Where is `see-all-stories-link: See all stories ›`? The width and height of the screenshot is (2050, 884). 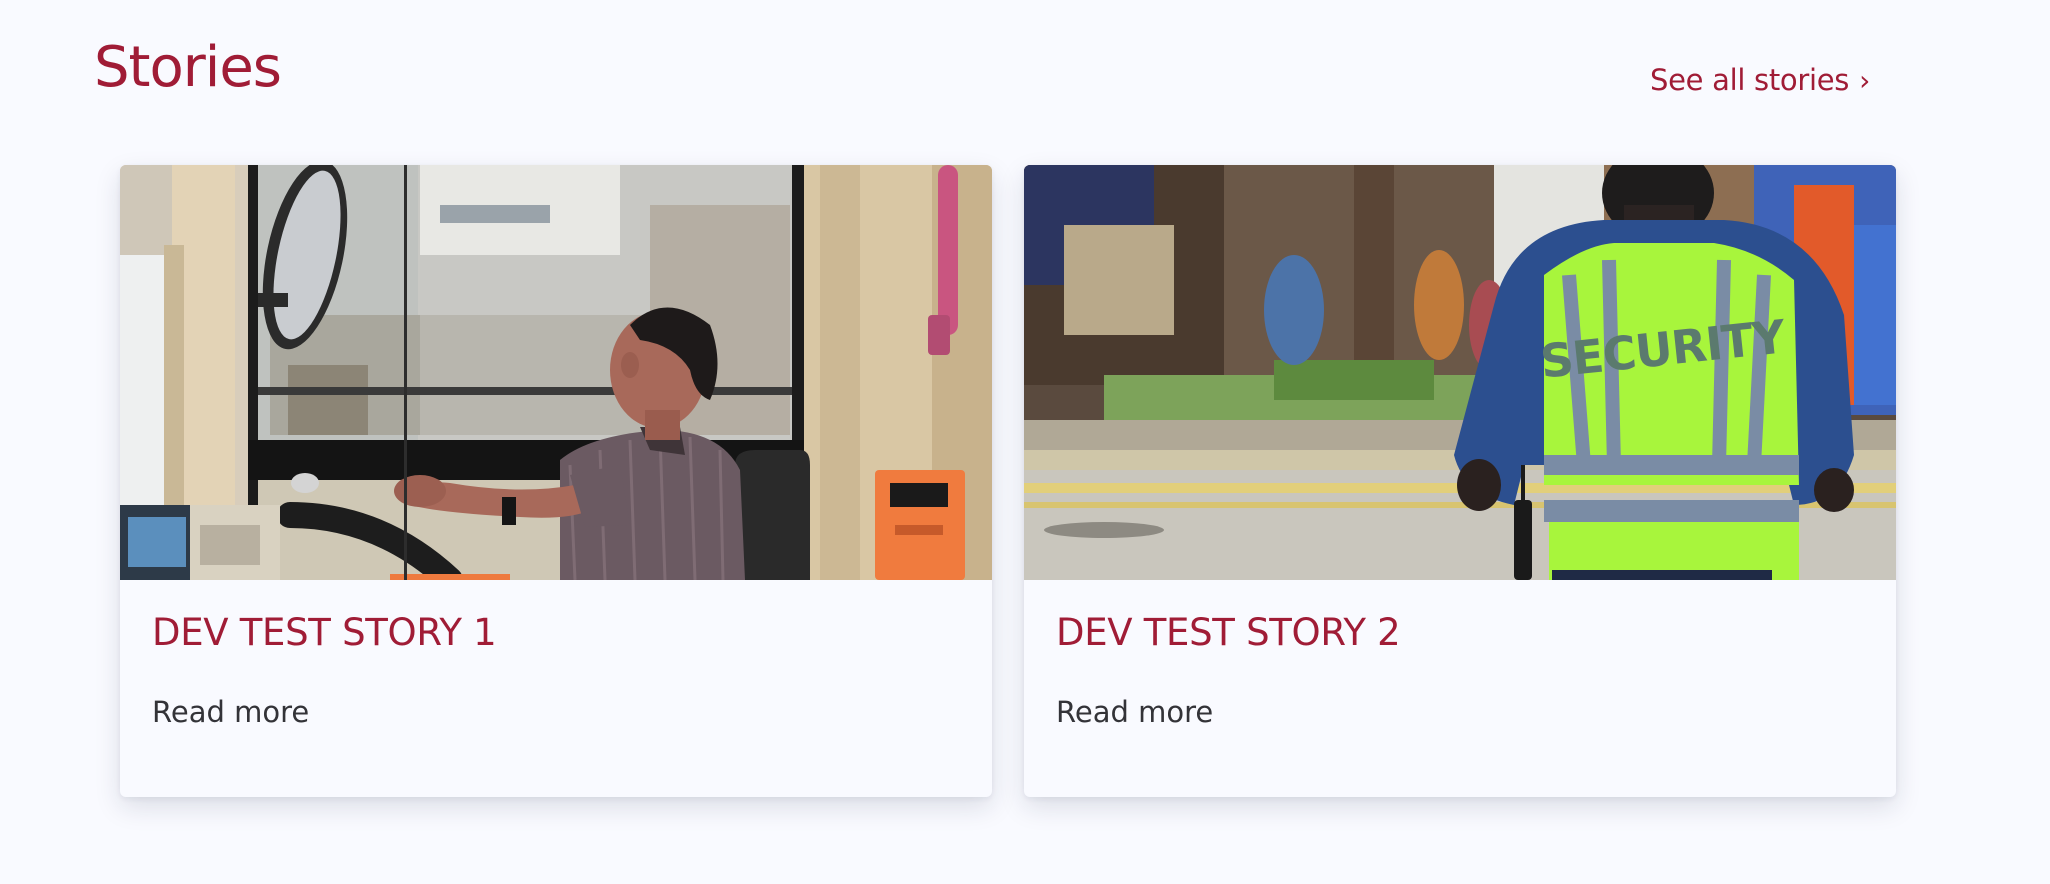 see-all-stories-link: See all stories › is located at coordinates (1760, 80).